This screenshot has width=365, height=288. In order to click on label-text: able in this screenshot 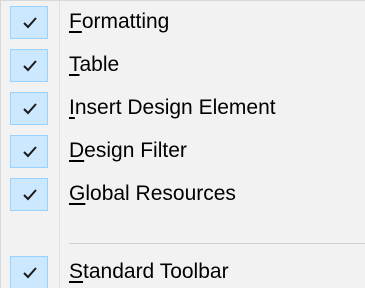, I will do `click(99, 64)`.